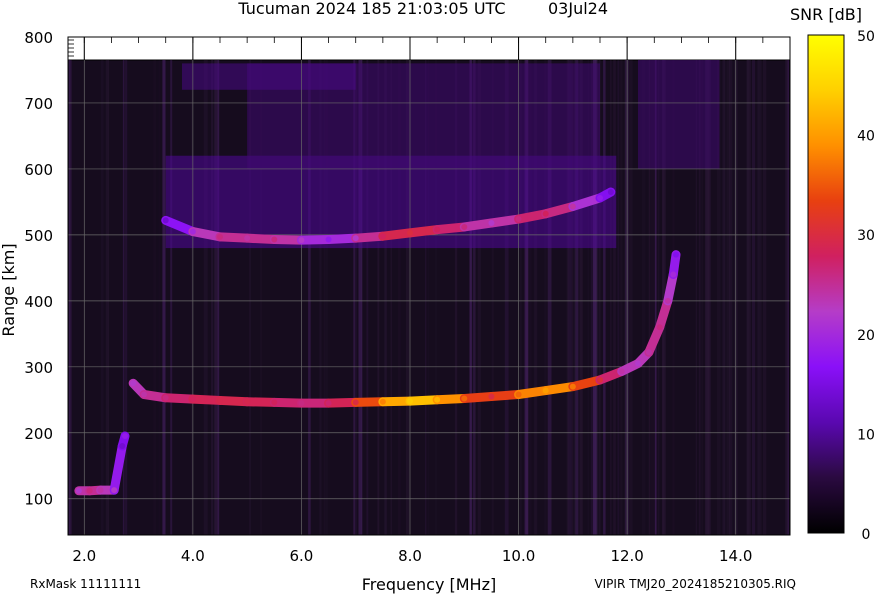 Image resolution: width=874 pixels, height=595 pixels. Describe the element at coordinates (38, 170) in the screenshot. I see `y-tick-label: 600` at that location.